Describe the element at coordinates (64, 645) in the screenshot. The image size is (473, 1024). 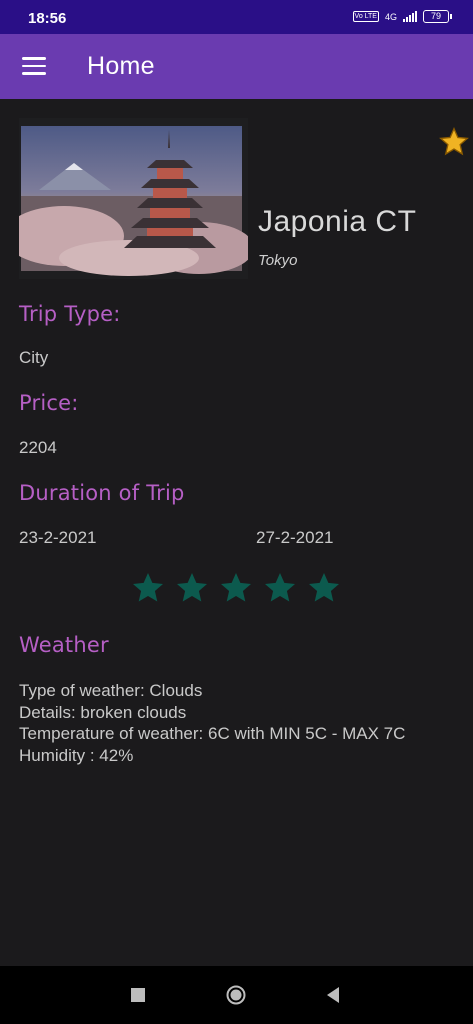
I see `weather-label: Weather` at that location.